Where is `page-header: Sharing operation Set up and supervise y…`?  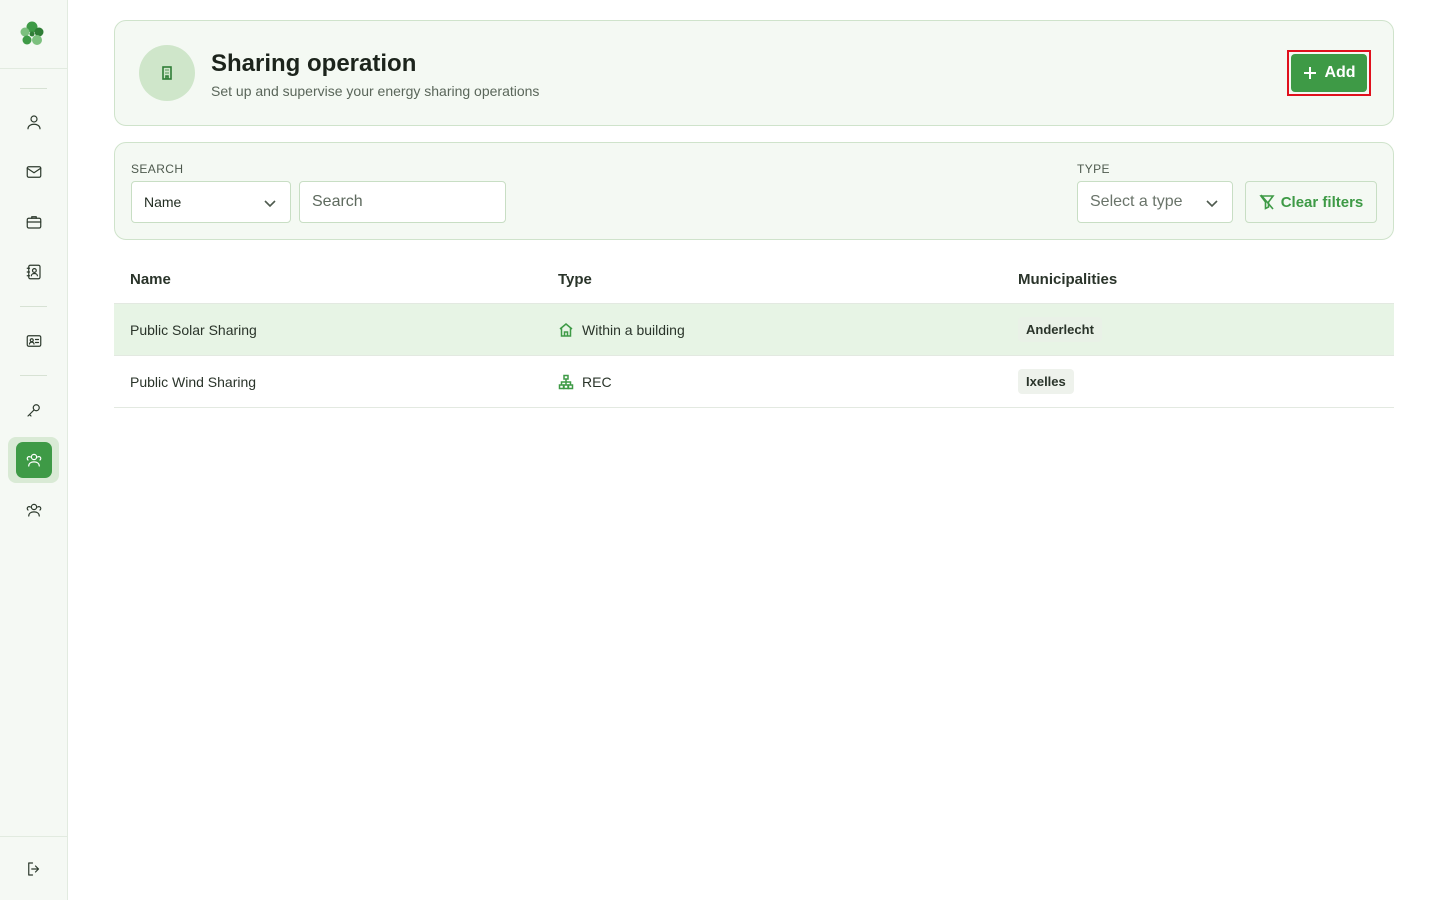 page-header: Sharing operation Set up and supervise y… is located at coordinates (754, 73).